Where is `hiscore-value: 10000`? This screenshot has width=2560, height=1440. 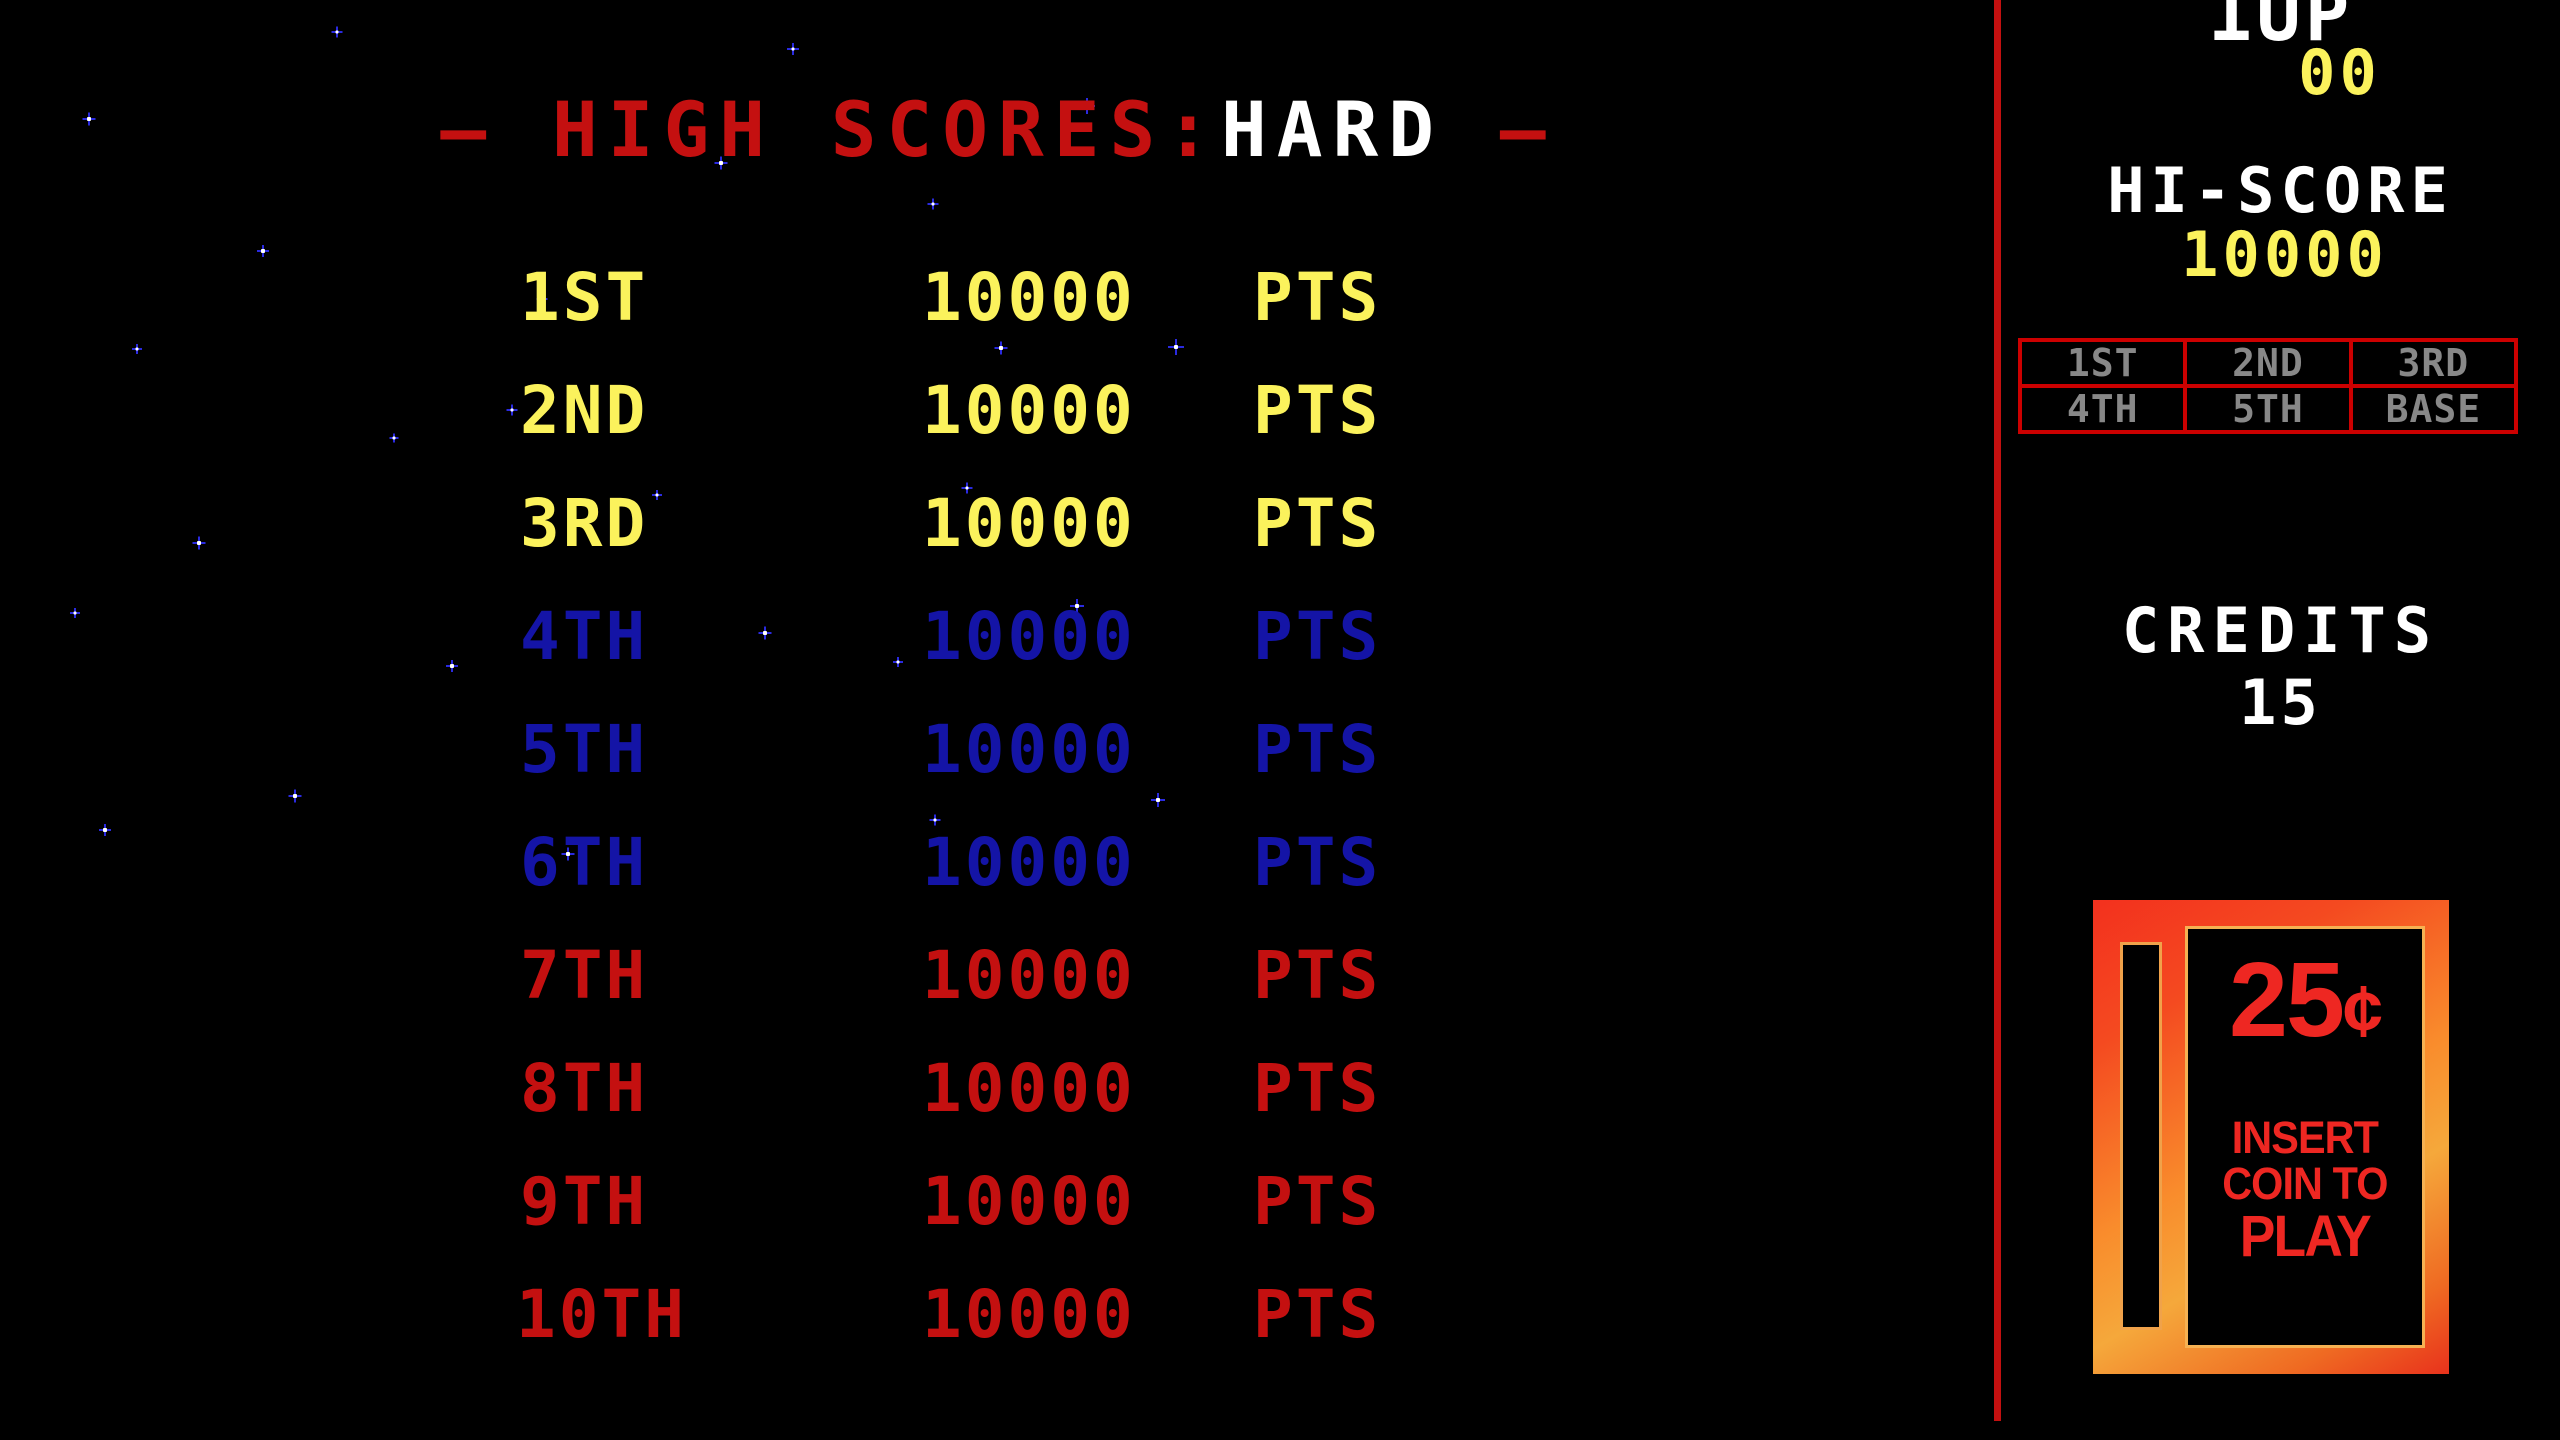
hiscore-value: 10000 is located at coordinates (2284, 254).